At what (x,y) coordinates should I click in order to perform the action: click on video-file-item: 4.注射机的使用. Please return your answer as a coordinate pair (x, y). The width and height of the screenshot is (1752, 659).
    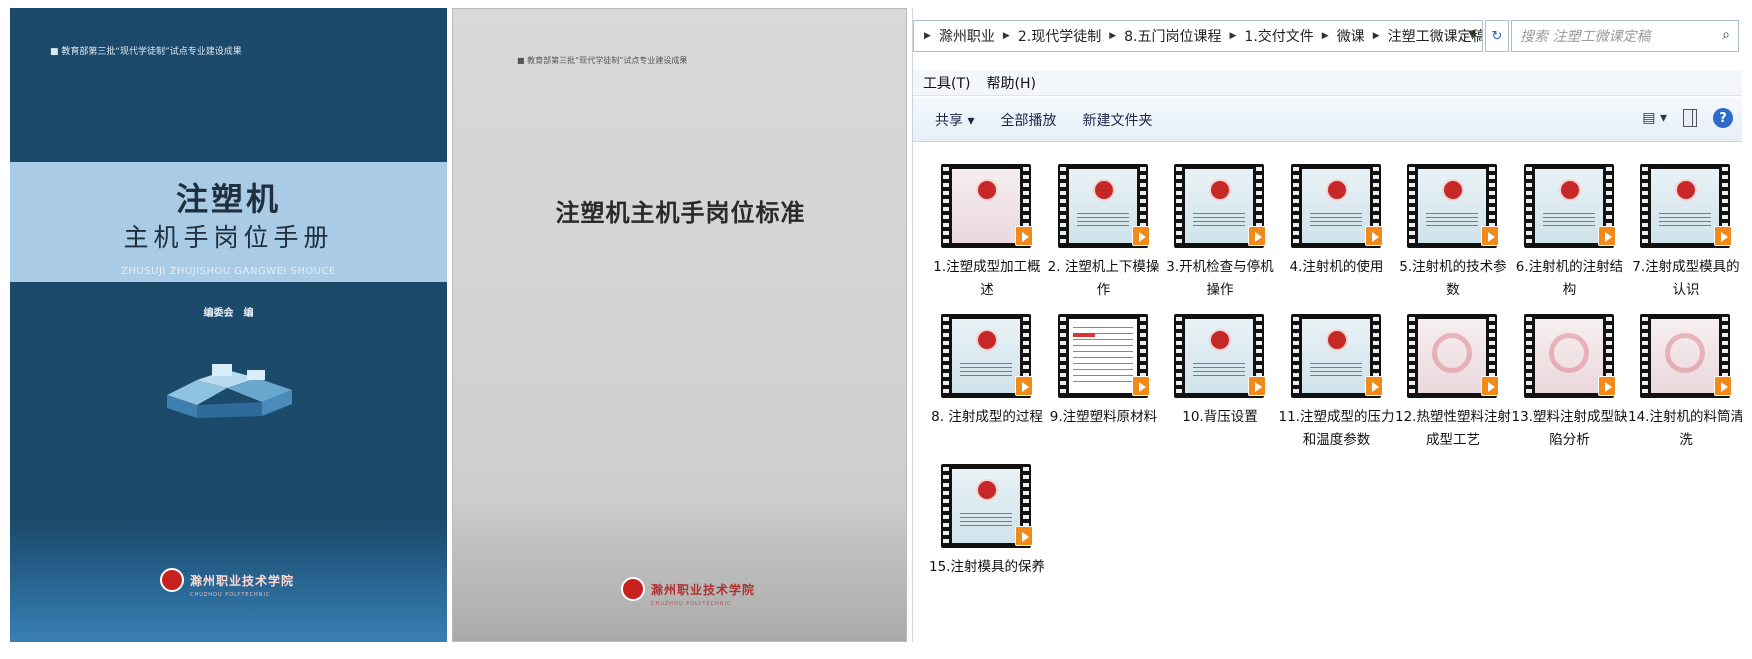
    Looking at the image, I should click on (1331, 234).